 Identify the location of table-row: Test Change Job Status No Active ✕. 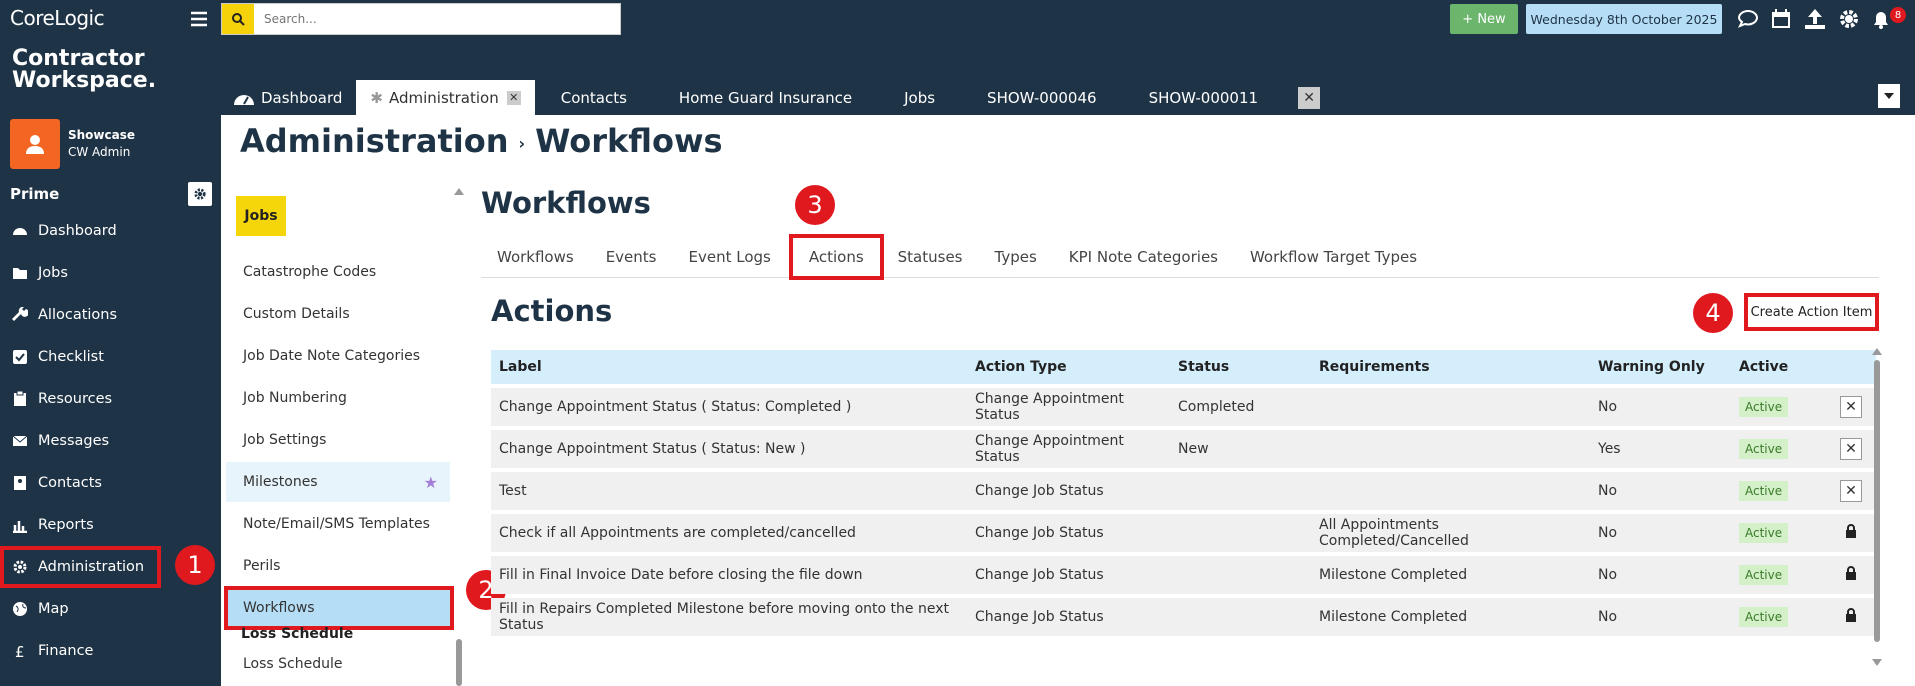
(1183, 491).